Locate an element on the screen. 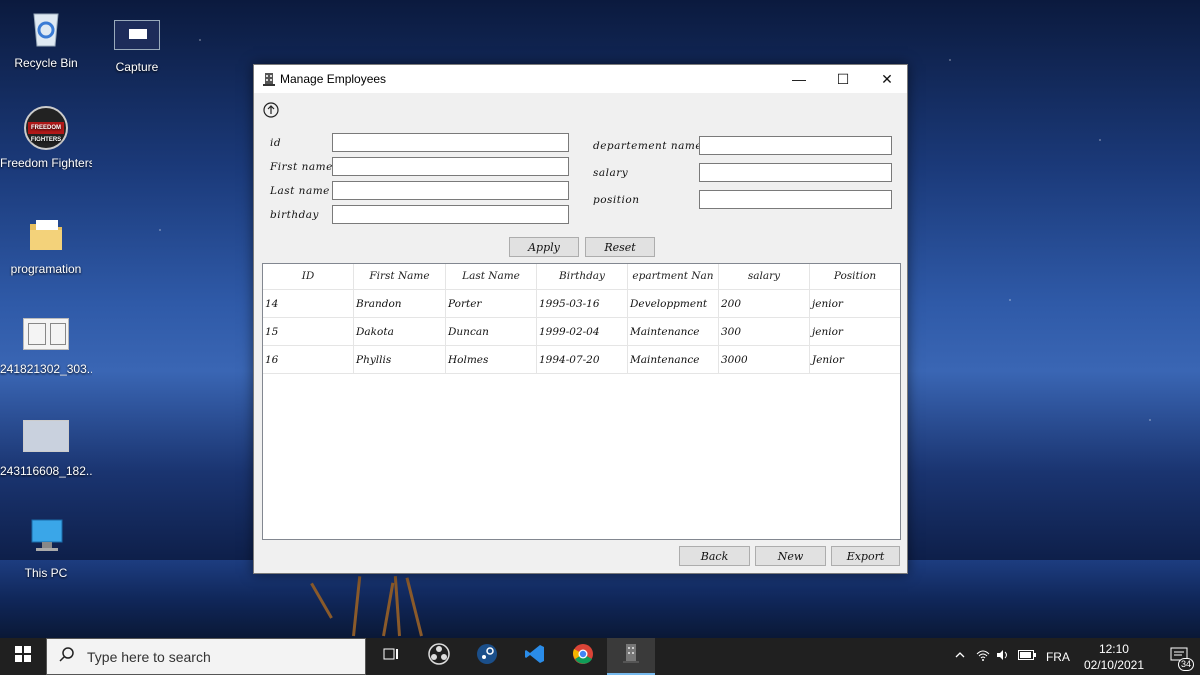 The width and height of the screenshot is (1200, 675). salary-input is located at coordinates (795, 172).